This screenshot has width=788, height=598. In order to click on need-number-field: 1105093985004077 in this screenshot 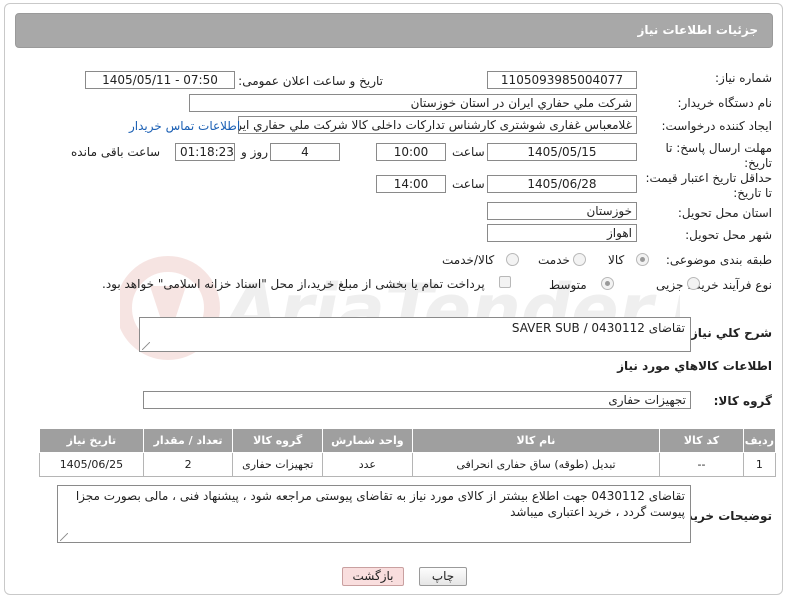, I will do `click(562, 80)`.